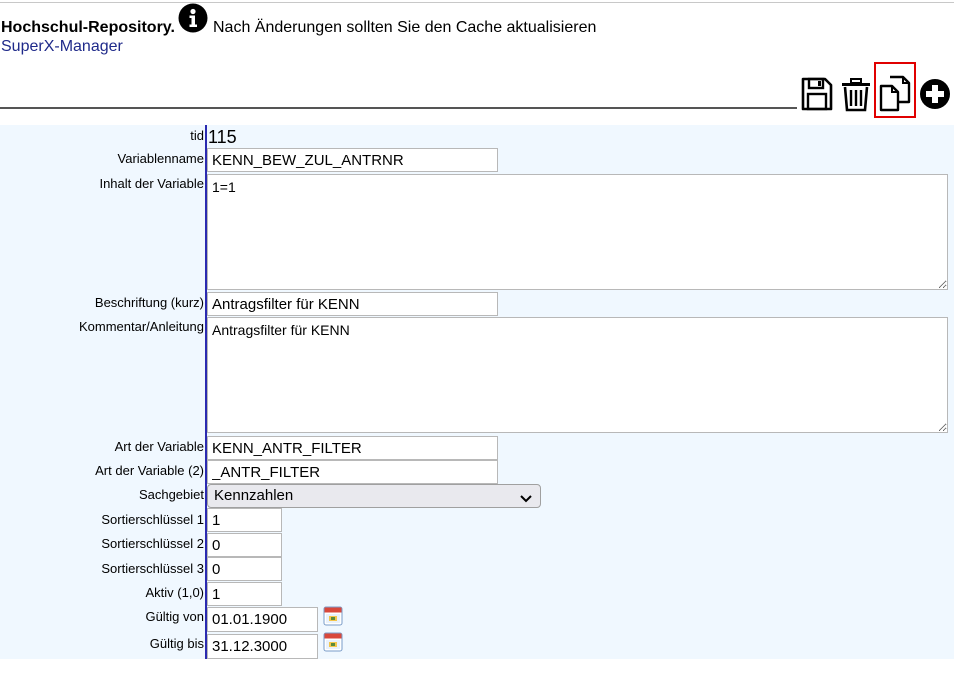 The height and width of the screenshot is (682, 954). I want to click on art-label: Art der Variable, so click(159, 446).